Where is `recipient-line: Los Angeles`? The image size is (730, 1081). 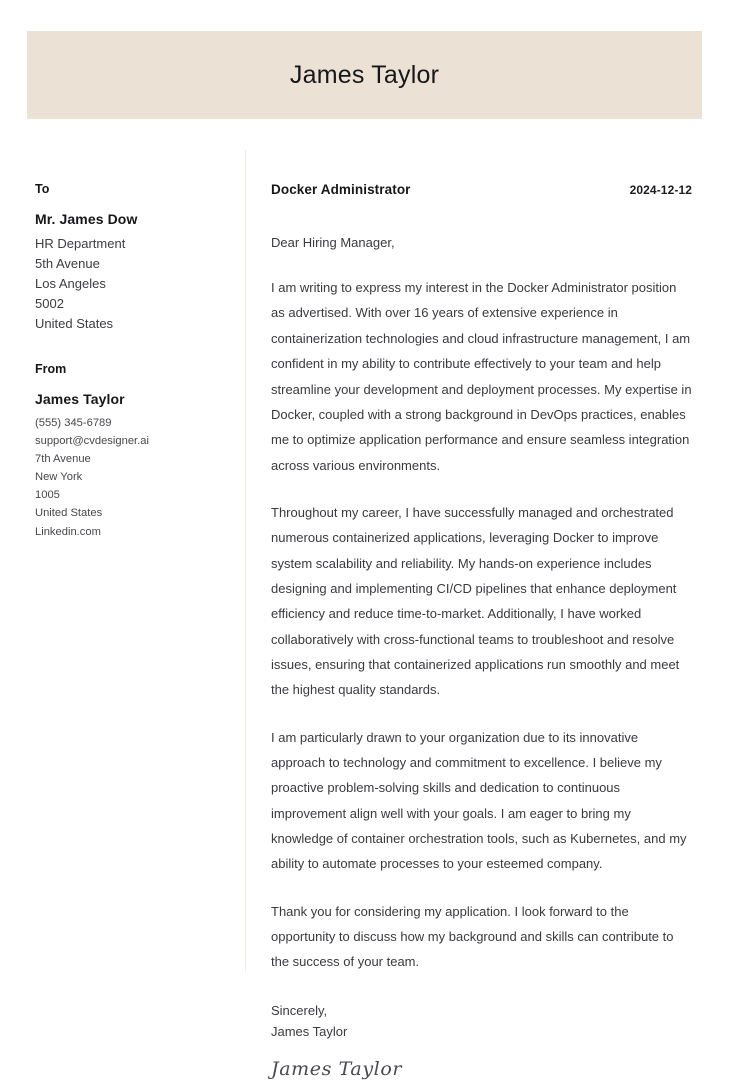
recipient-line: Los Angeles is located at coordinates (70, 283).